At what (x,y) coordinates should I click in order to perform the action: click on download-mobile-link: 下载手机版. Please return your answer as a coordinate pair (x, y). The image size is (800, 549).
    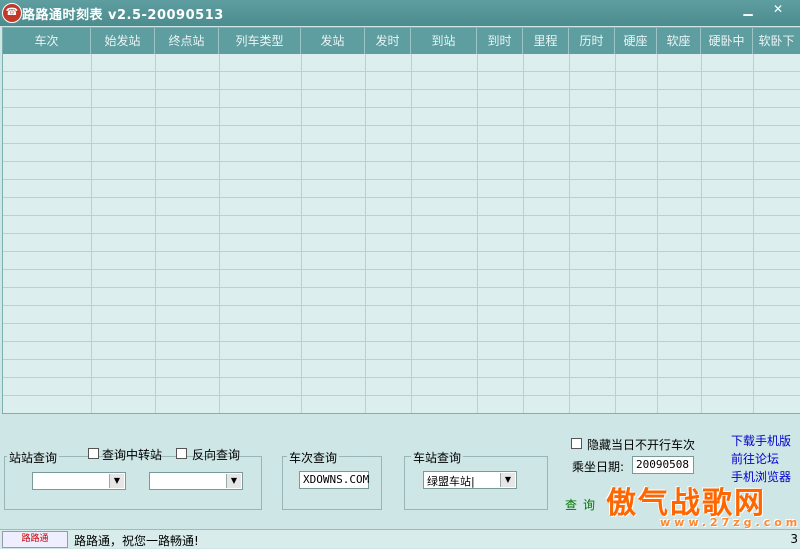
    Looking at the image, I should click on (761, 440).